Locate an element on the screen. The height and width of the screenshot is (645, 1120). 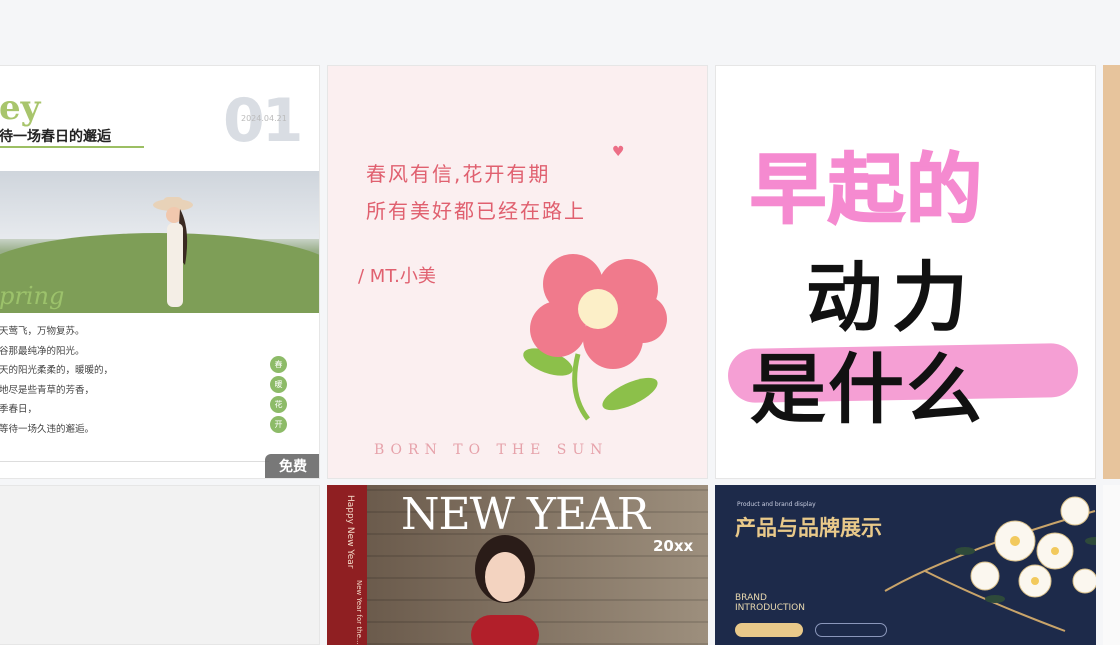
woman-portrait is located at coordinates (505, 590).